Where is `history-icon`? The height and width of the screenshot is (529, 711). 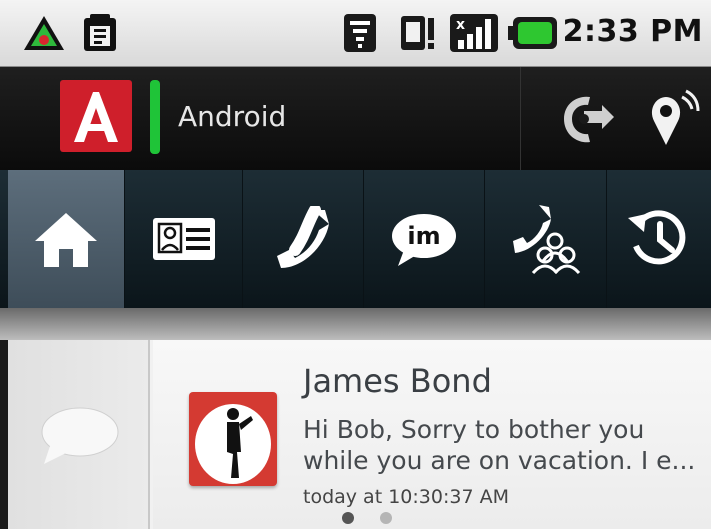
history-icon is located at coordinates (657, 237).